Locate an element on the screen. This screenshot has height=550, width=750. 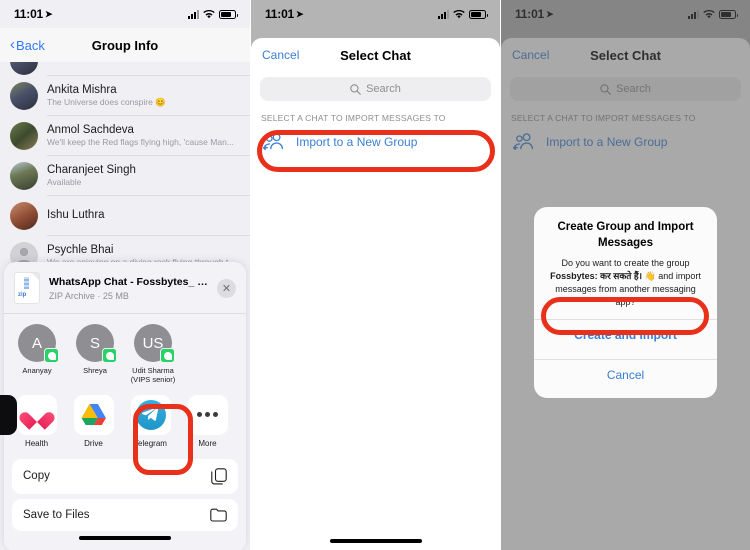
health-icon is located at coordinates (36, 414).